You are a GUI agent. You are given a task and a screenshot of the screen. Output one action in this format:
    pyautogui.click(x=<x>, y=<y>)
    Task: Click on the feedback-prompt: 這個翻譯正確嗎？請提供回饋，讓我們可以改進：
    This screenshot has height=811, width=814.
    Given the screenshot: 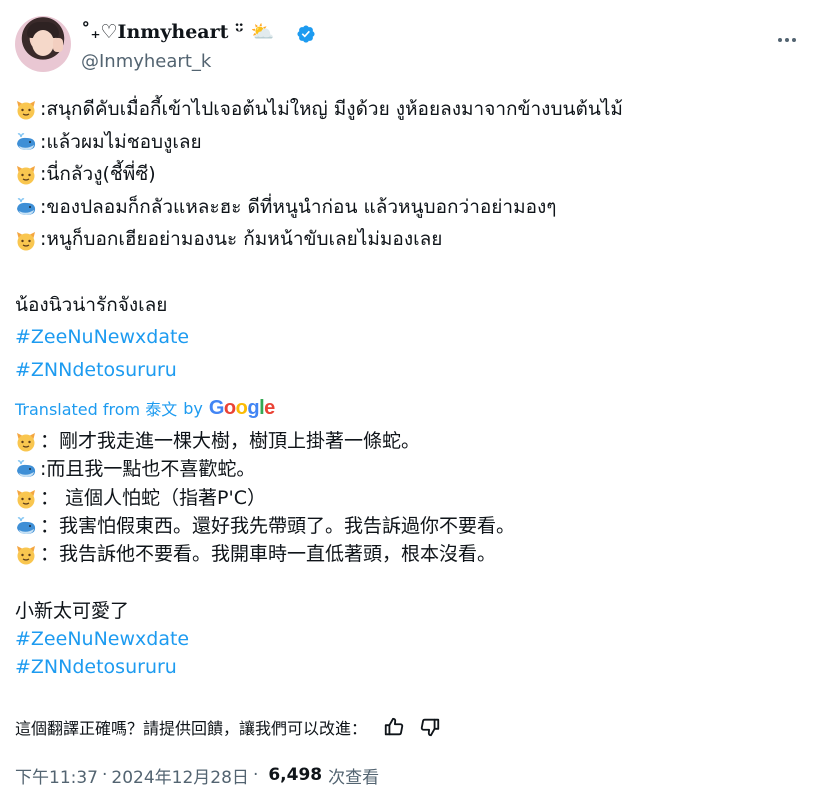 What is the action you would take?
    pyautogui.click(x=191, y=728)
    